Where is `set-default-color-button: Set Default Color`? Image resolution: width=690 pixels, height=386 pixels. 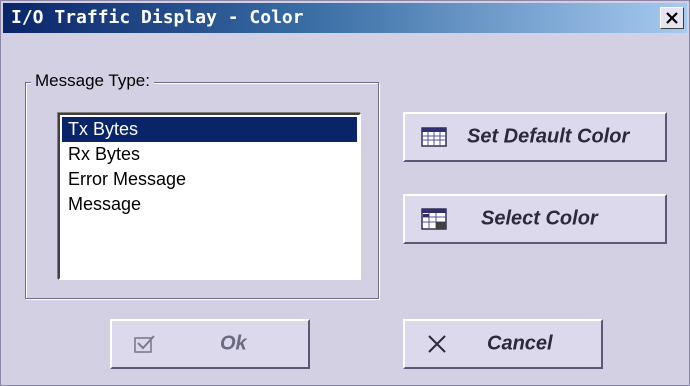
set-default-color-button: Set Default Color is located at coordinates (535, 137).